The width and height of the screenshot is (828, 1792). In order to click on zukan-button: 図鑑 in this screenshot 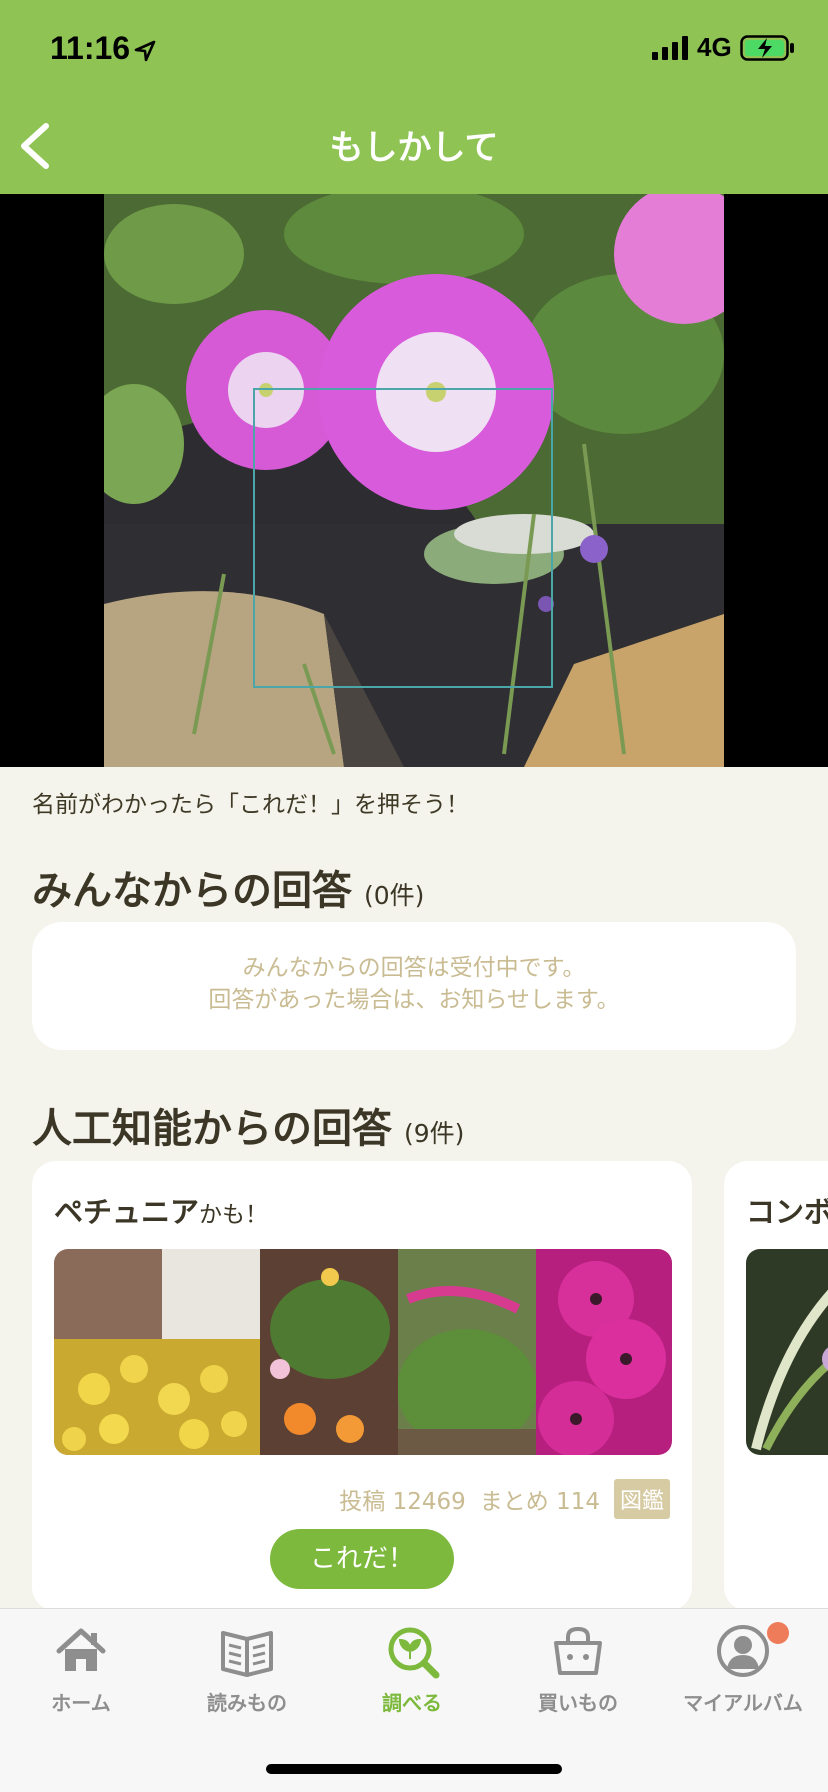, I will do `click(641, 1499)`.